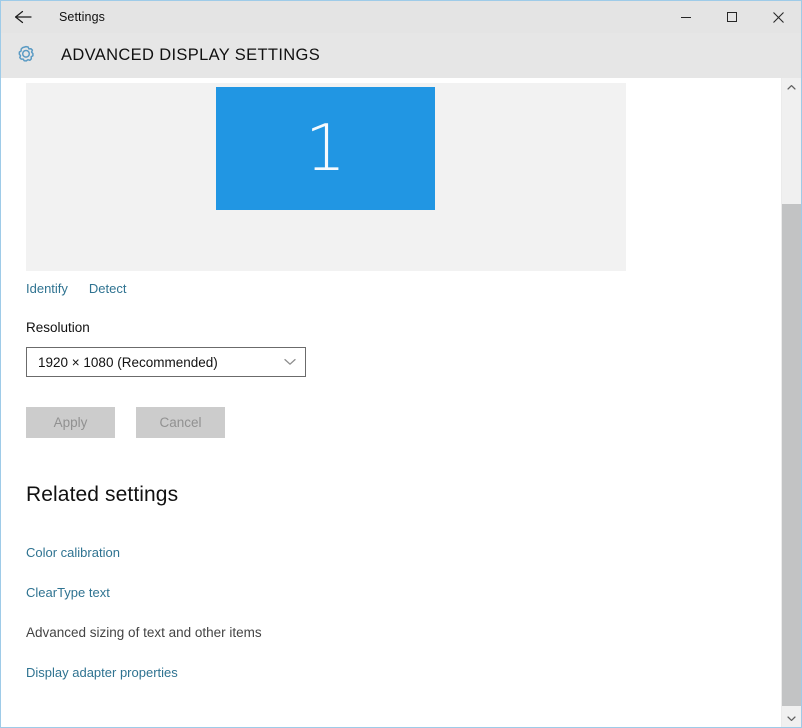 The image size is (802, 728). I want to click on resolution-selected-value: 1920 × 1080 (Recommended), so click(128, 362).